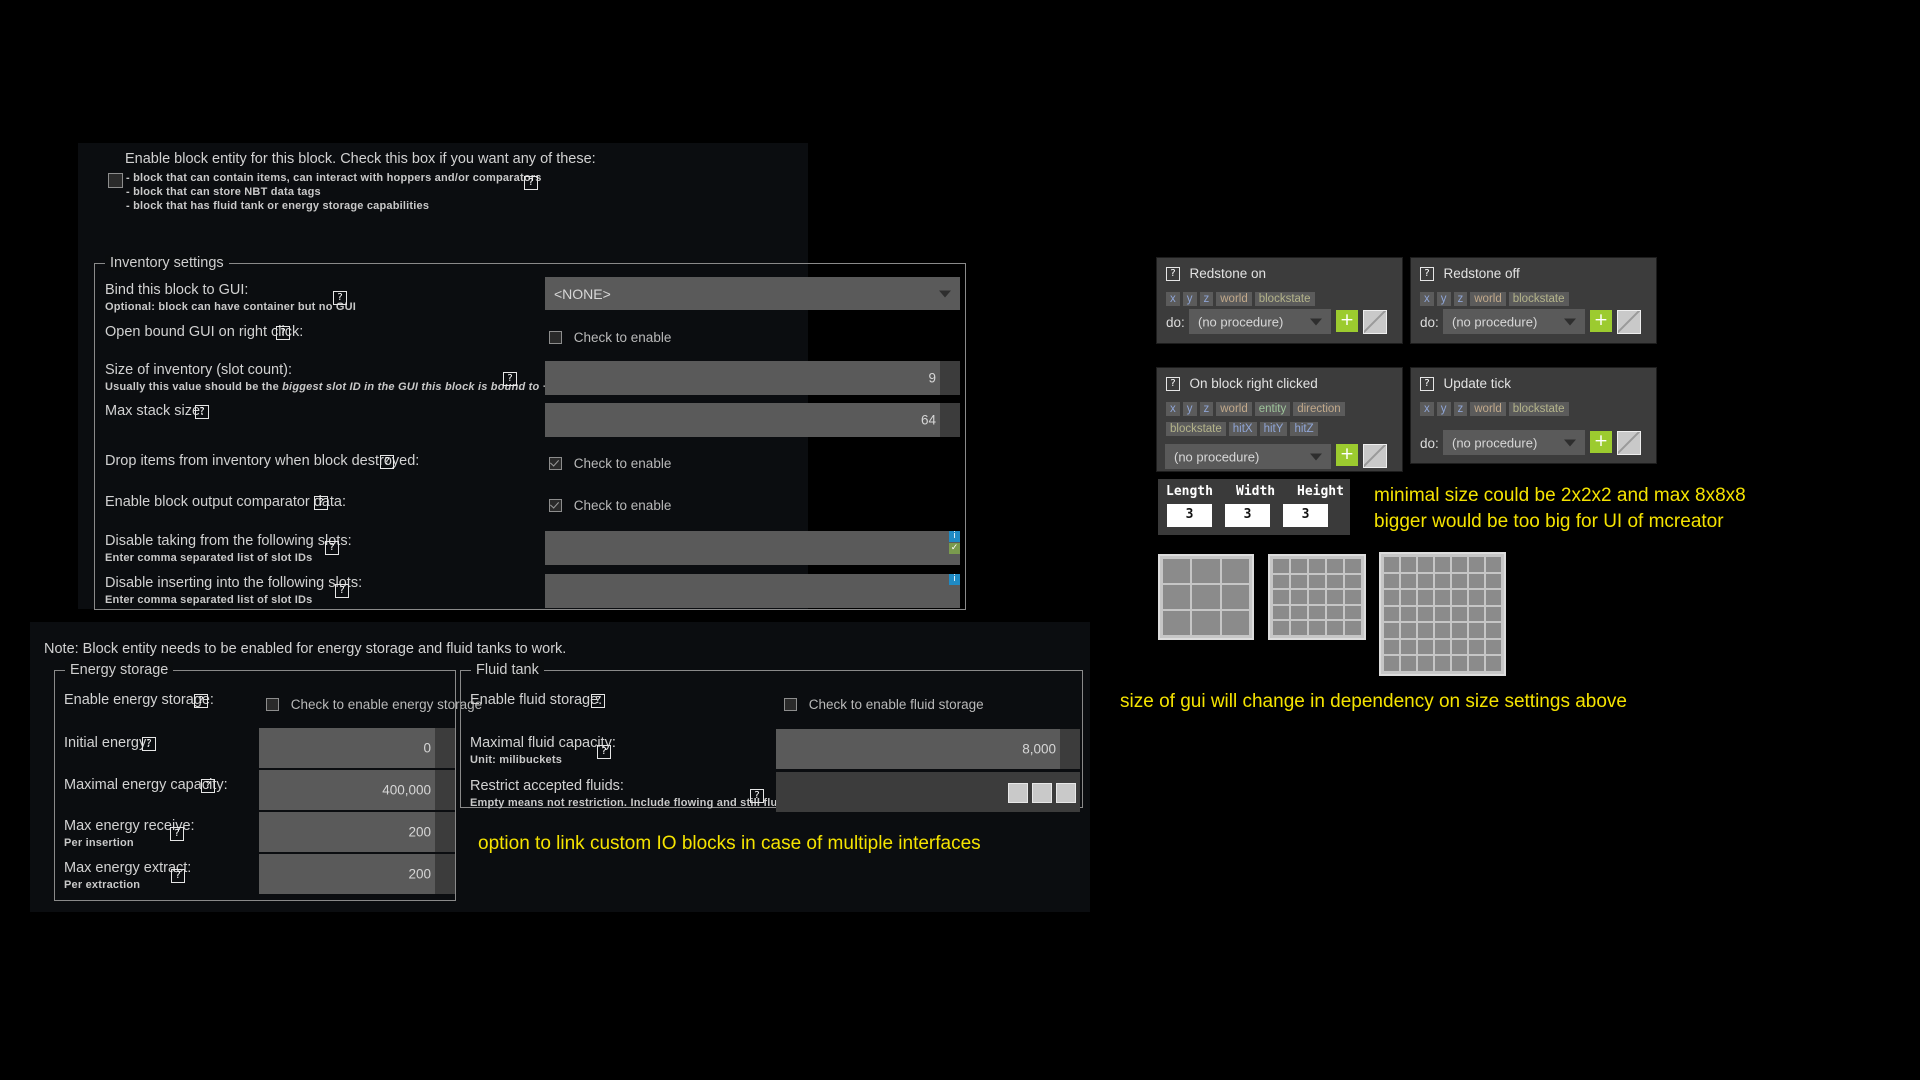  What do you see at coordinates (202, 412) in the screenshot?
I see `max-stack-help-icon: ?` at bounding box center [202, 412].